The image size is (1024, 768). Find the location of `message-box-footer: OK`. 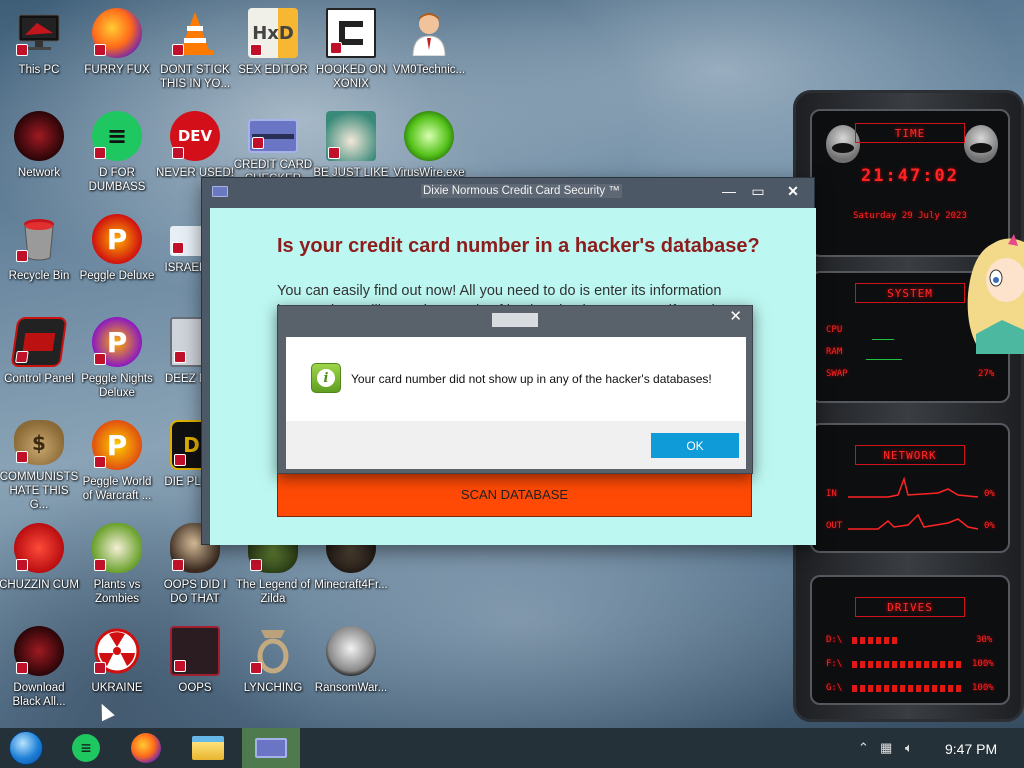

message-box-footer: OK is located at coordinates (516, 445).